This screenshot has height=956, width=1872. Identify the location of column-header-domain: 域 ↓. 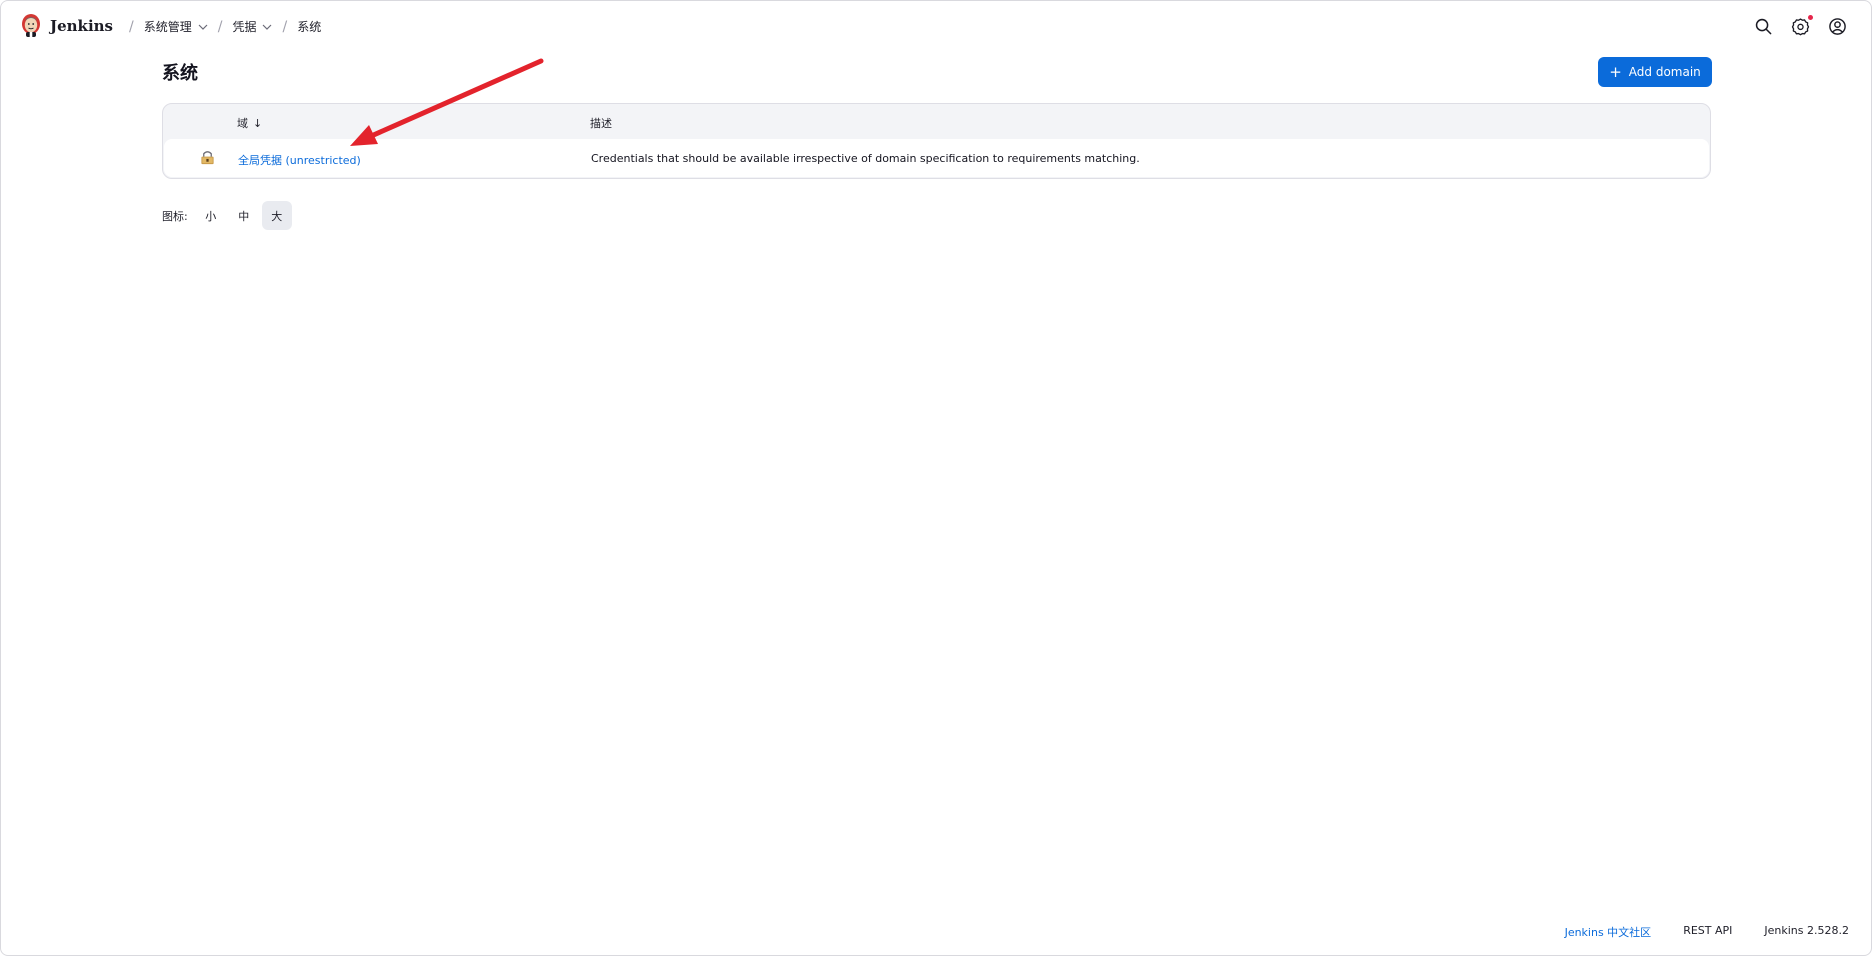
(249, 123).